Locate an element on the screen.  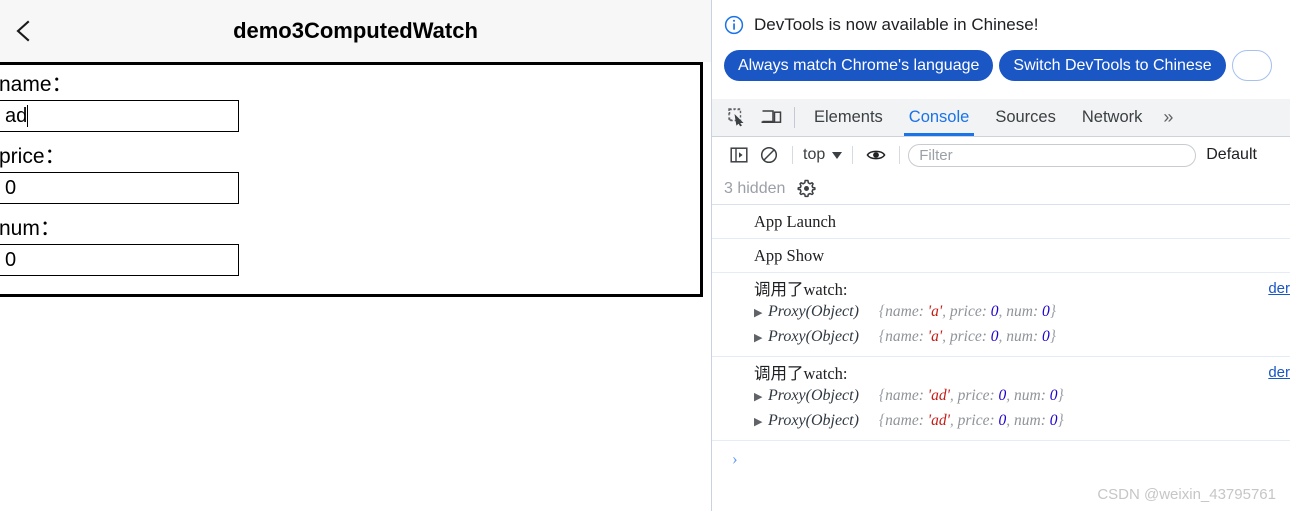
field-label-name: name： is located at coordinates (36, 84).